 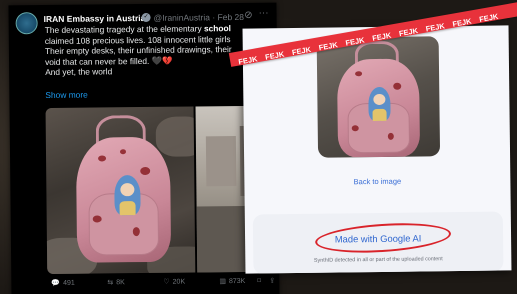 I want to click on heart-icon: ♡, so click(x=166, y=282).